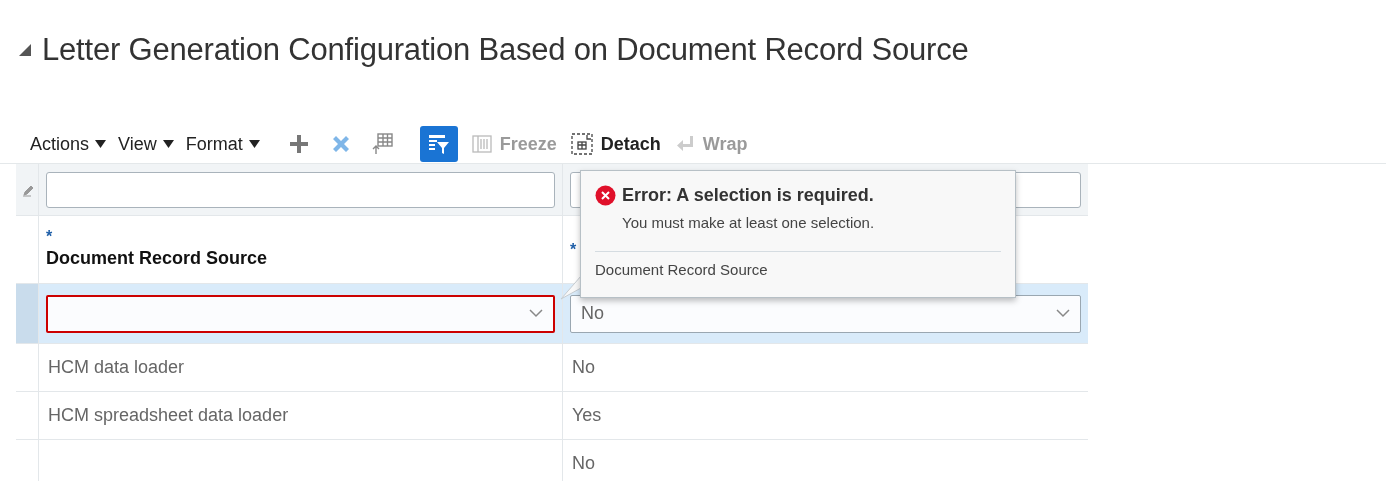 The image size is (1386, 481). Describe the element at coordinates (168, 415) in the screenshot. I see `table-cell-text: HCM spreadsheet data loader` at that location.